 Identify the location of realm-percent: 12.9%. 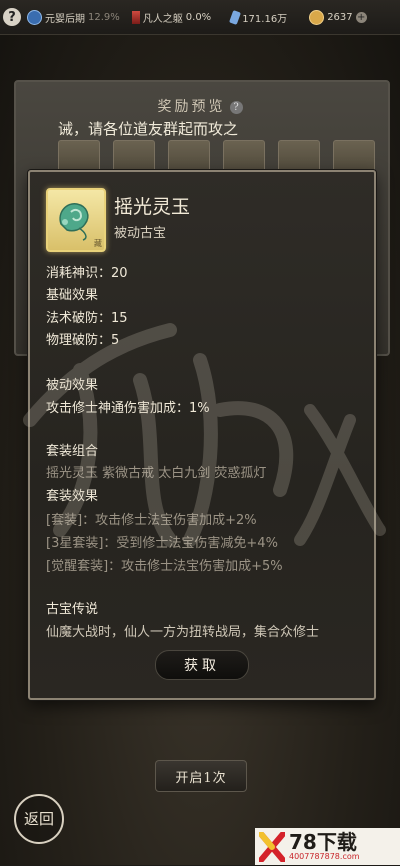
(104, 17).